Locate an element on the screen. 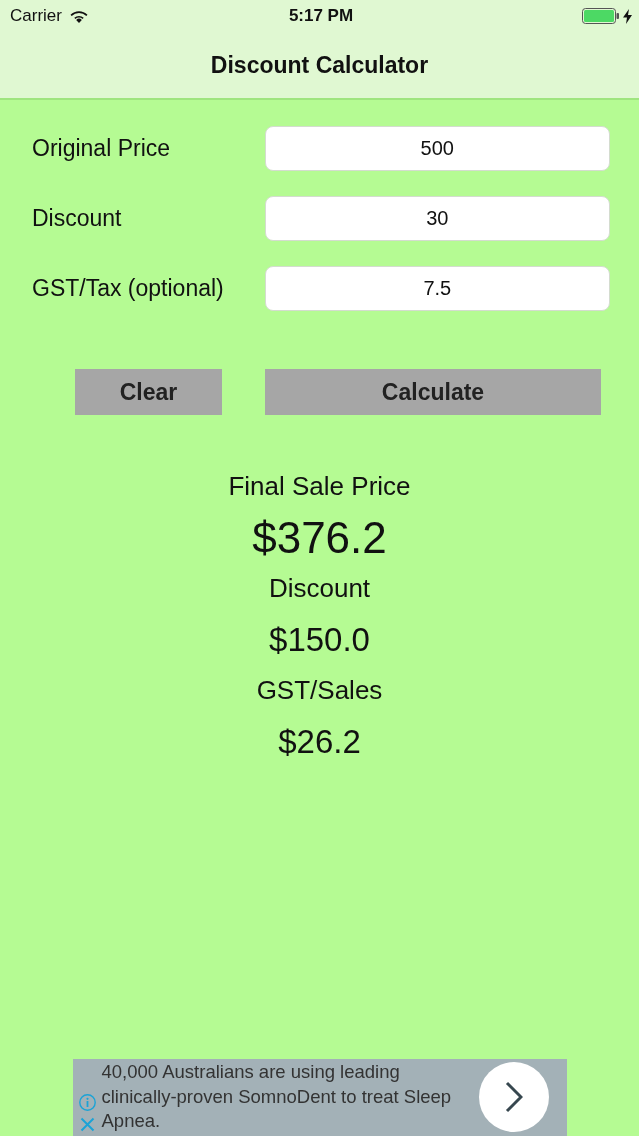  result-label: Final Sale Price is located at coordinates (319, 486).